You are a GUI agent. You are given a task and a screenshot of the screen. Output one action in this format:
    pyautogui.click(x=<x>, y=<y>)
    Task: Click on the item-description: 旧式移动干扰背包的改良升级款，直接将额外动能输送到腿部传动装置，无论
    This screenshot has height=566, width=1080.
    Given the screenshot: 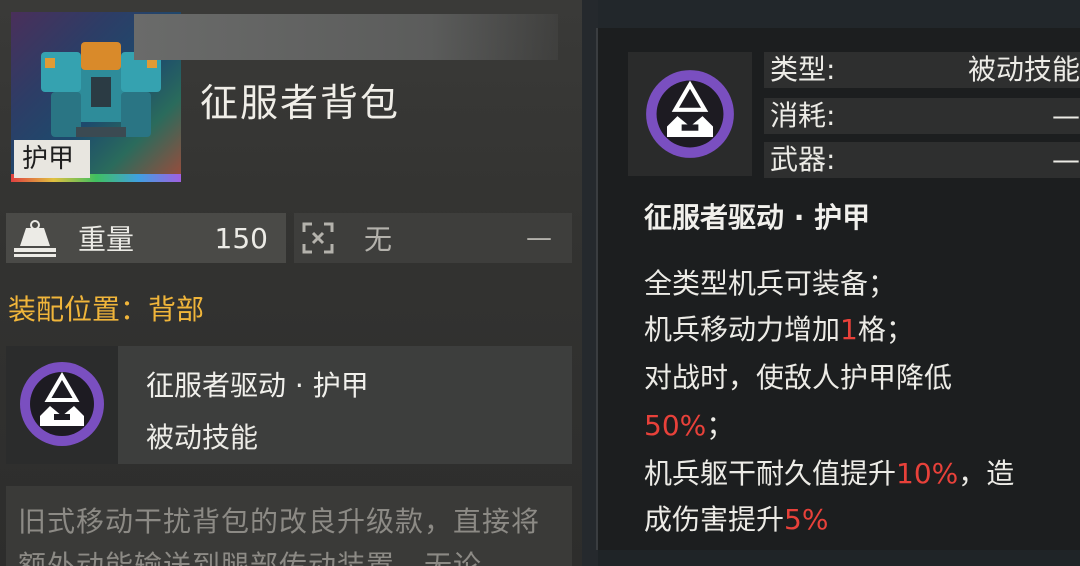 What is the action you would take?
    pyautogui.click(x=279, y=535)
    